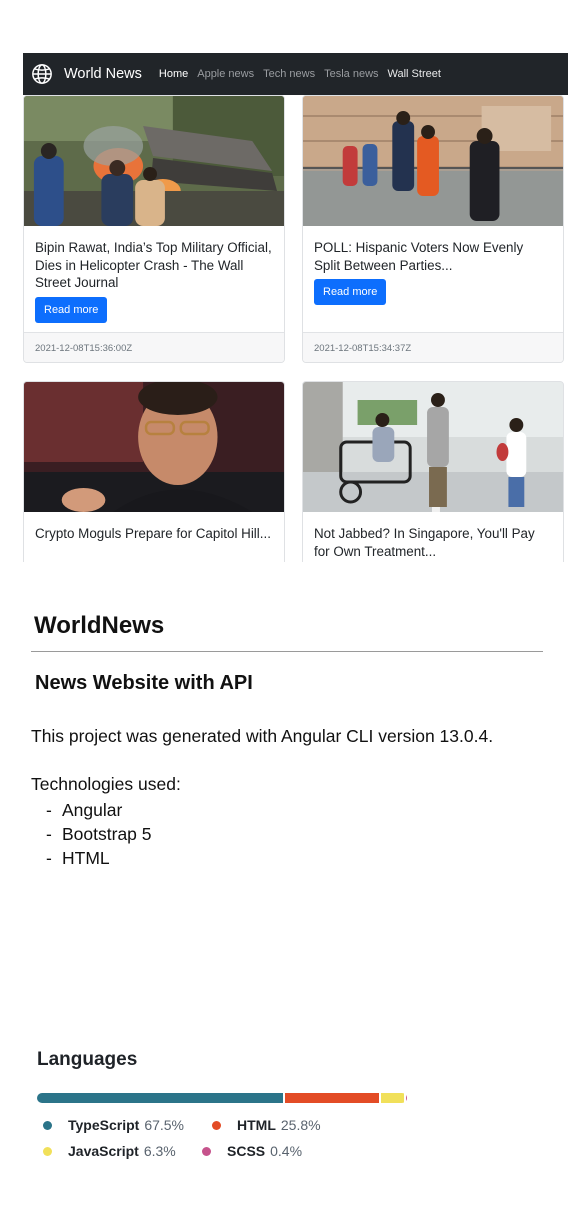 This screenshot has height=1218, width=586. I want to click on language-name: HTML, so click(256, 1125).